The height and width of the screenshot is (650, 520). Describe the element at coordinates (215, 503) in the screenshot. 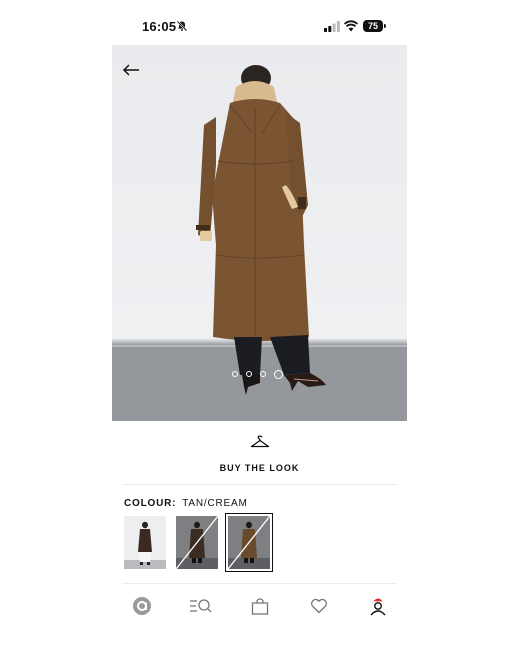

I see `colour-value: TAN/CREAM` at that location.